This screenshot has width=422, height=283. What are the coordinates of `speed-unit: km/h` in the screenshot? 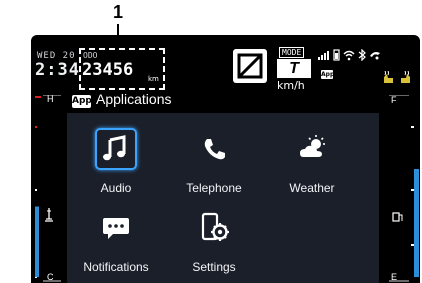 It's located at (291, 85).